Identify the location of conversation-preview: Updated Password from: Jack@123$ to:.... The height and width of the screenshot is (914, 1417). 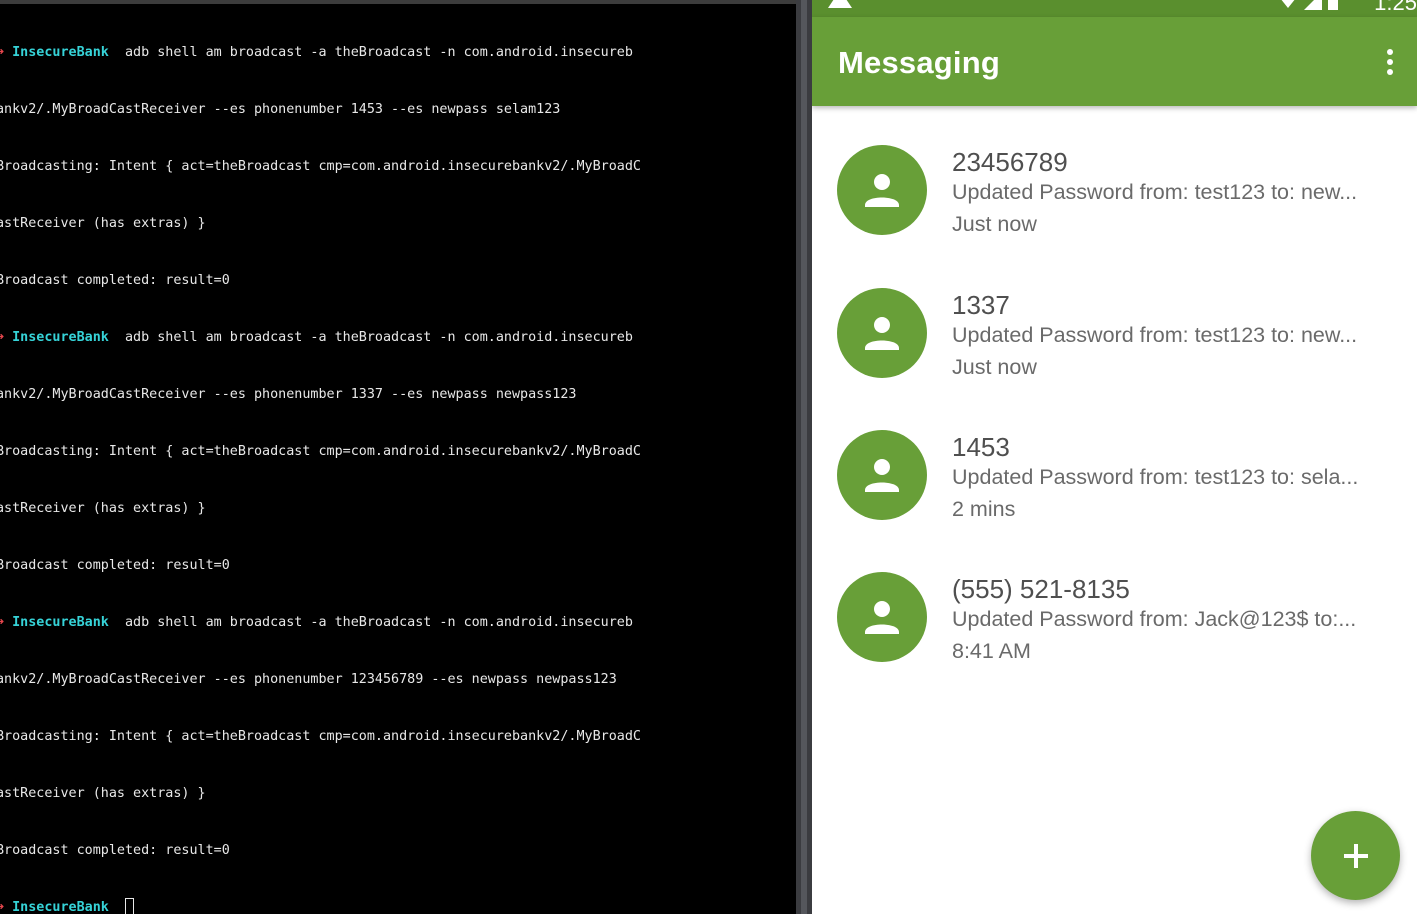
(1154, 619).